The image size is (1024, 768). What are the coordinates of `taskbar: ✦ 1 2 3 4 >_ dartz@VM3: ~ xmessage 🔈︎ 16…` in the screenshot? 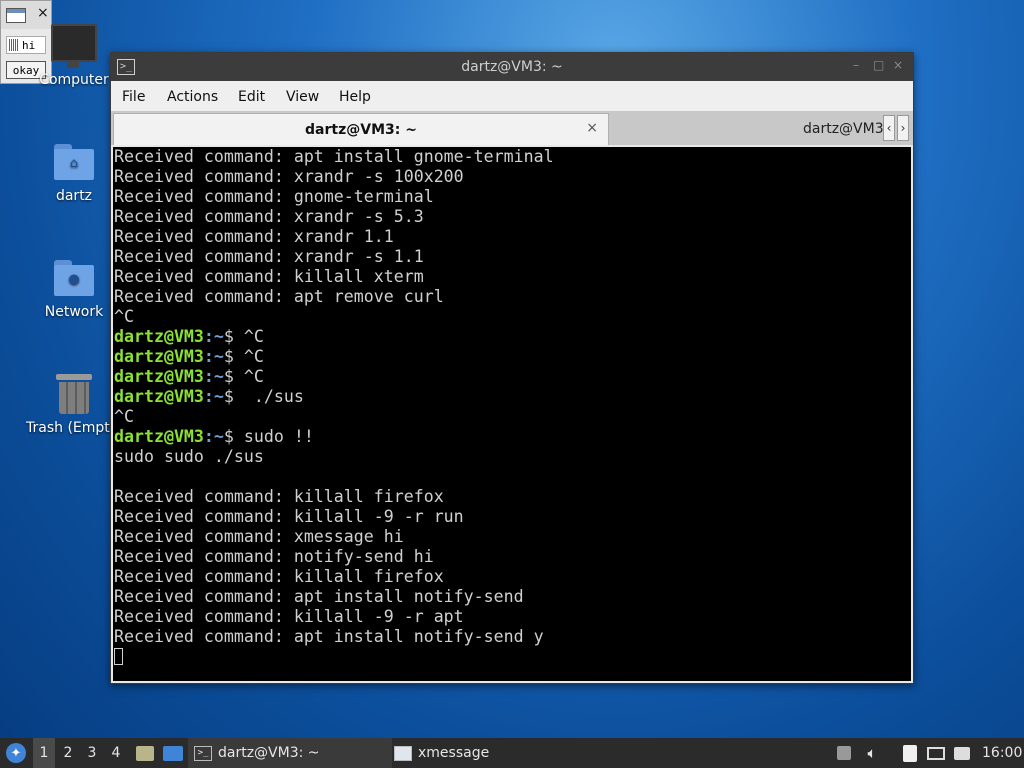 It's located at (512, 753).